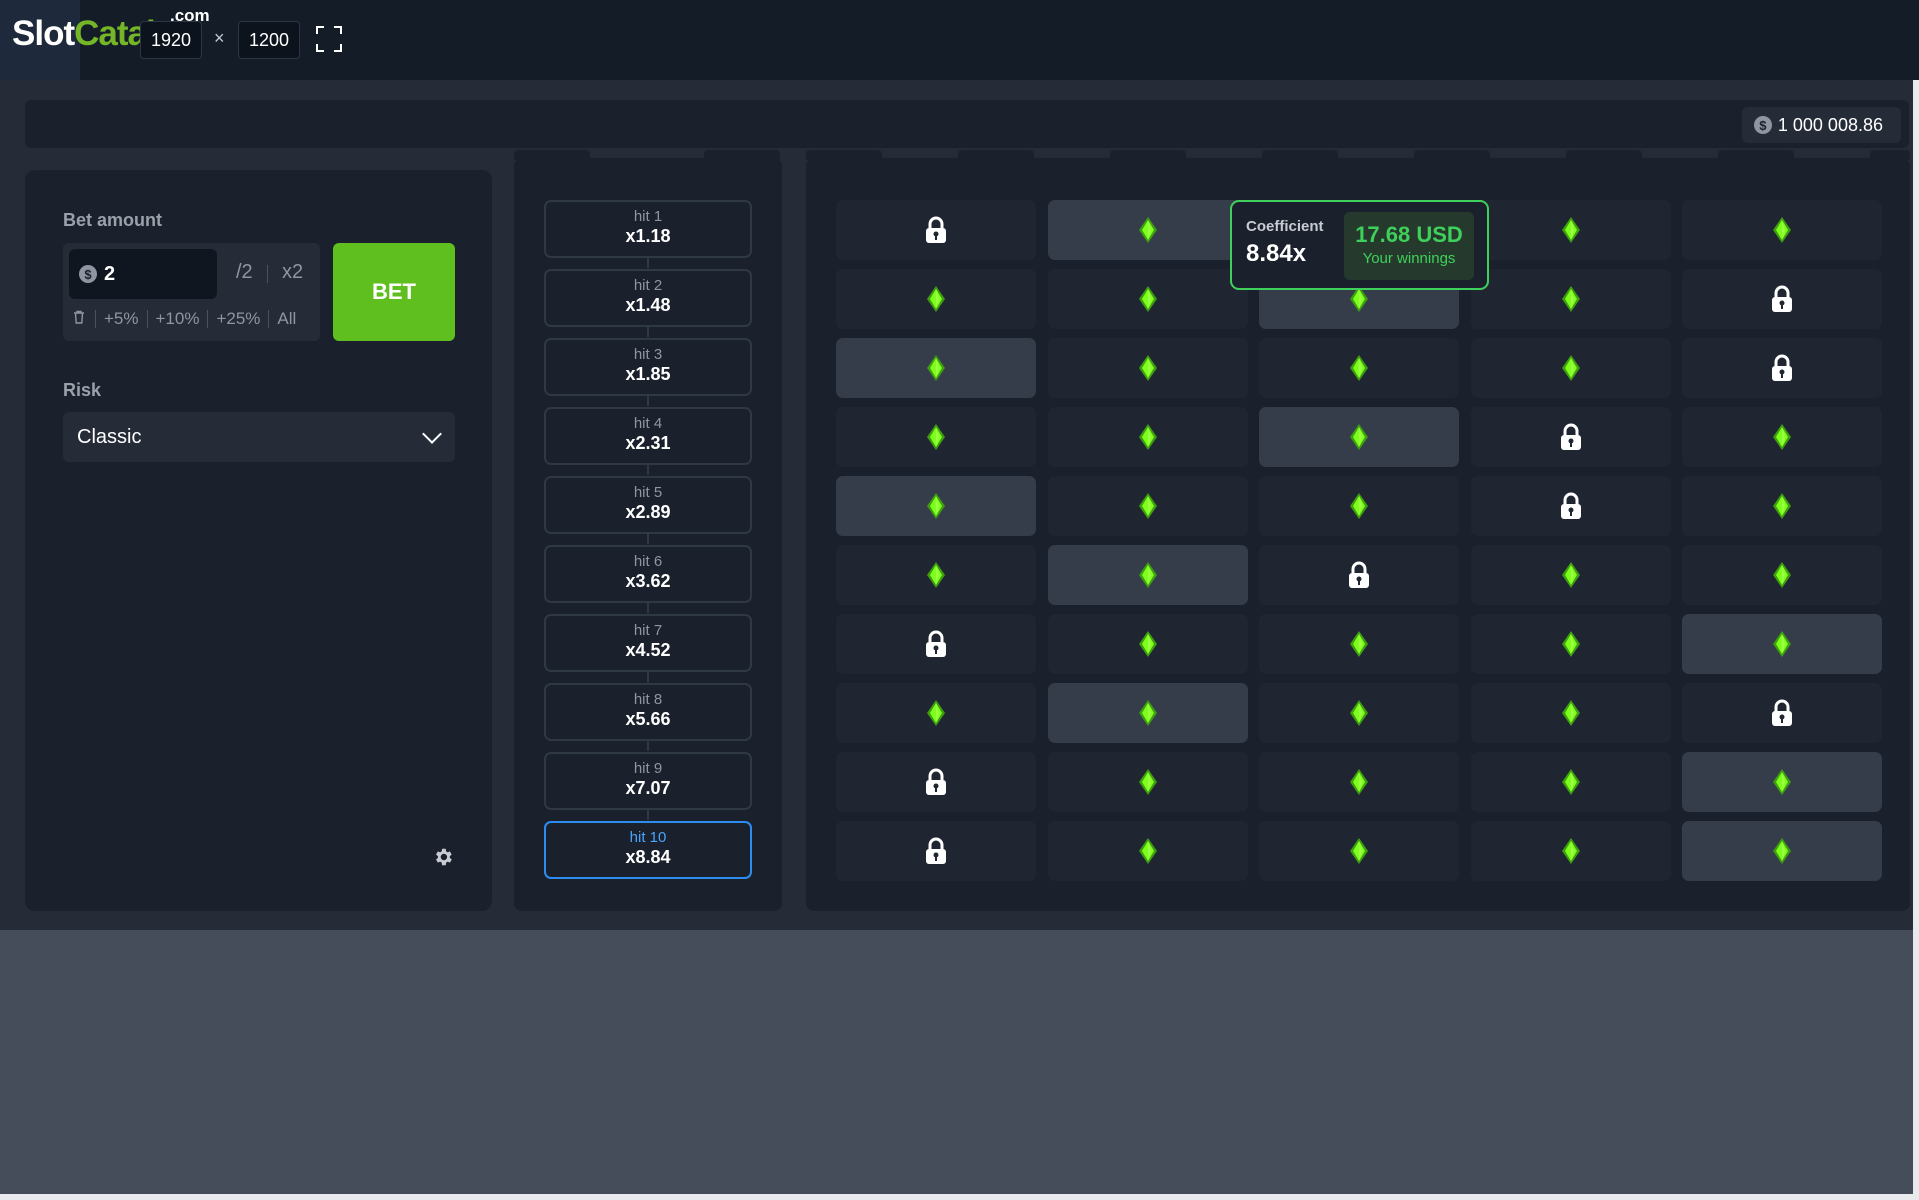 Image resolution: width=1919 pixels, height=1200 pixels. I want to click on bet-plus-25-button: +25%, so click(237, 319).